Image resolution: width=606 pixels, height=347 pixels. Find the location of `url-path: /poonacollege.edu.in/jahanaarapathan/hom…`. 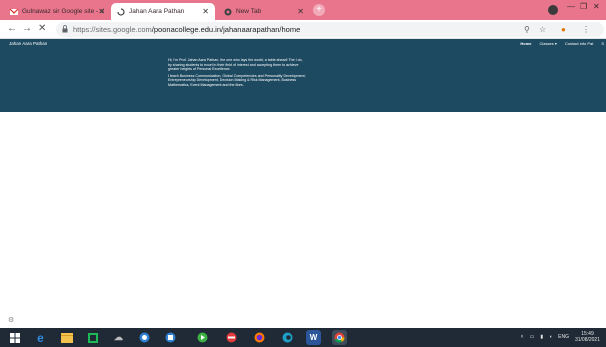

url-path: /poonacollege.edu.in/jahanaarapathan/hom… is located at coordinates (226, 29).